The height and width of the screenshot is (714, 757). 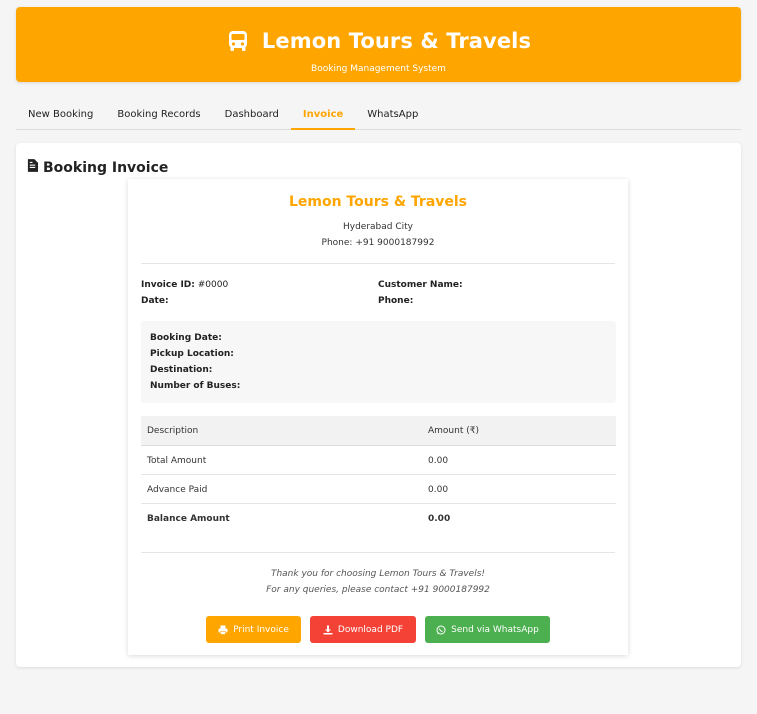 What do you see at coordinates (261, 629) in the screenshot?
I see `print-invoice-label: Print Invoice` at bounding box center [261, 629].